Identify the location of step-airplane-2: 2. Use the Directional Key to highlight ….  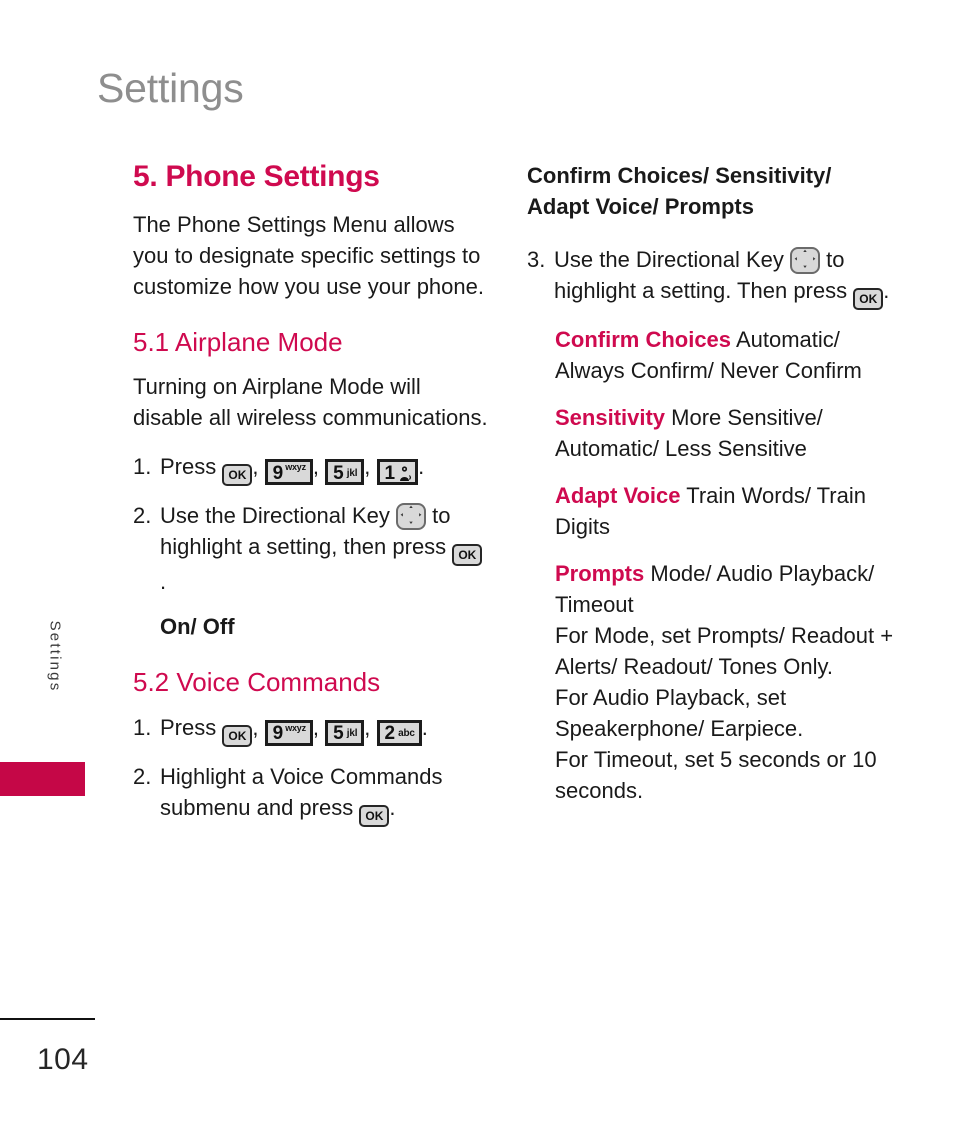
(313, 548).